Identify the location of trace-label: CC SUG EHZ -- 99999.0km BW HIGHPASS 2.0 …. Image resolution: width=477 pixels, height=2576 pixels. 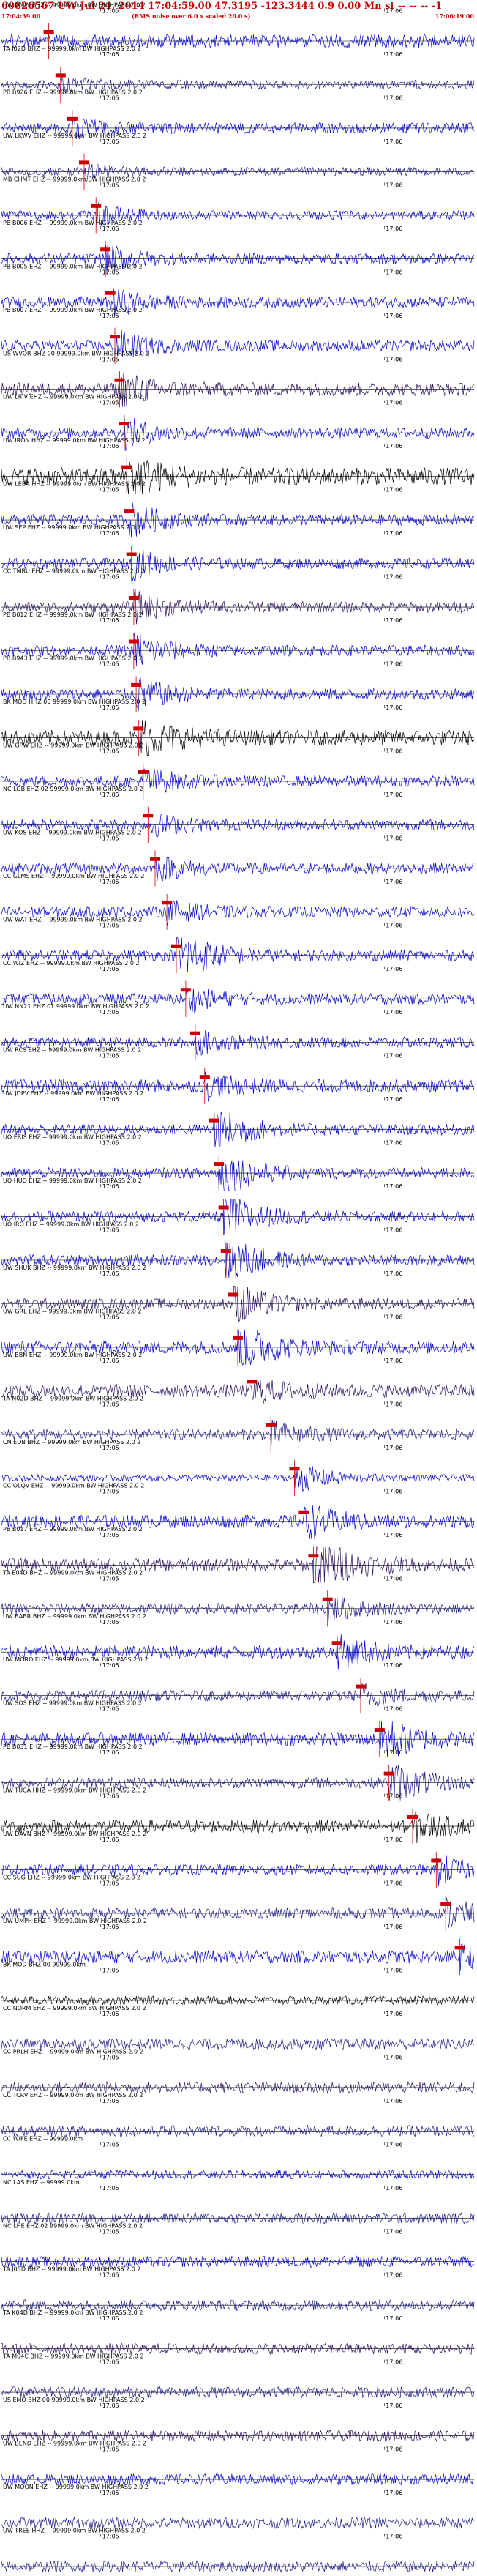
(71, 1878).